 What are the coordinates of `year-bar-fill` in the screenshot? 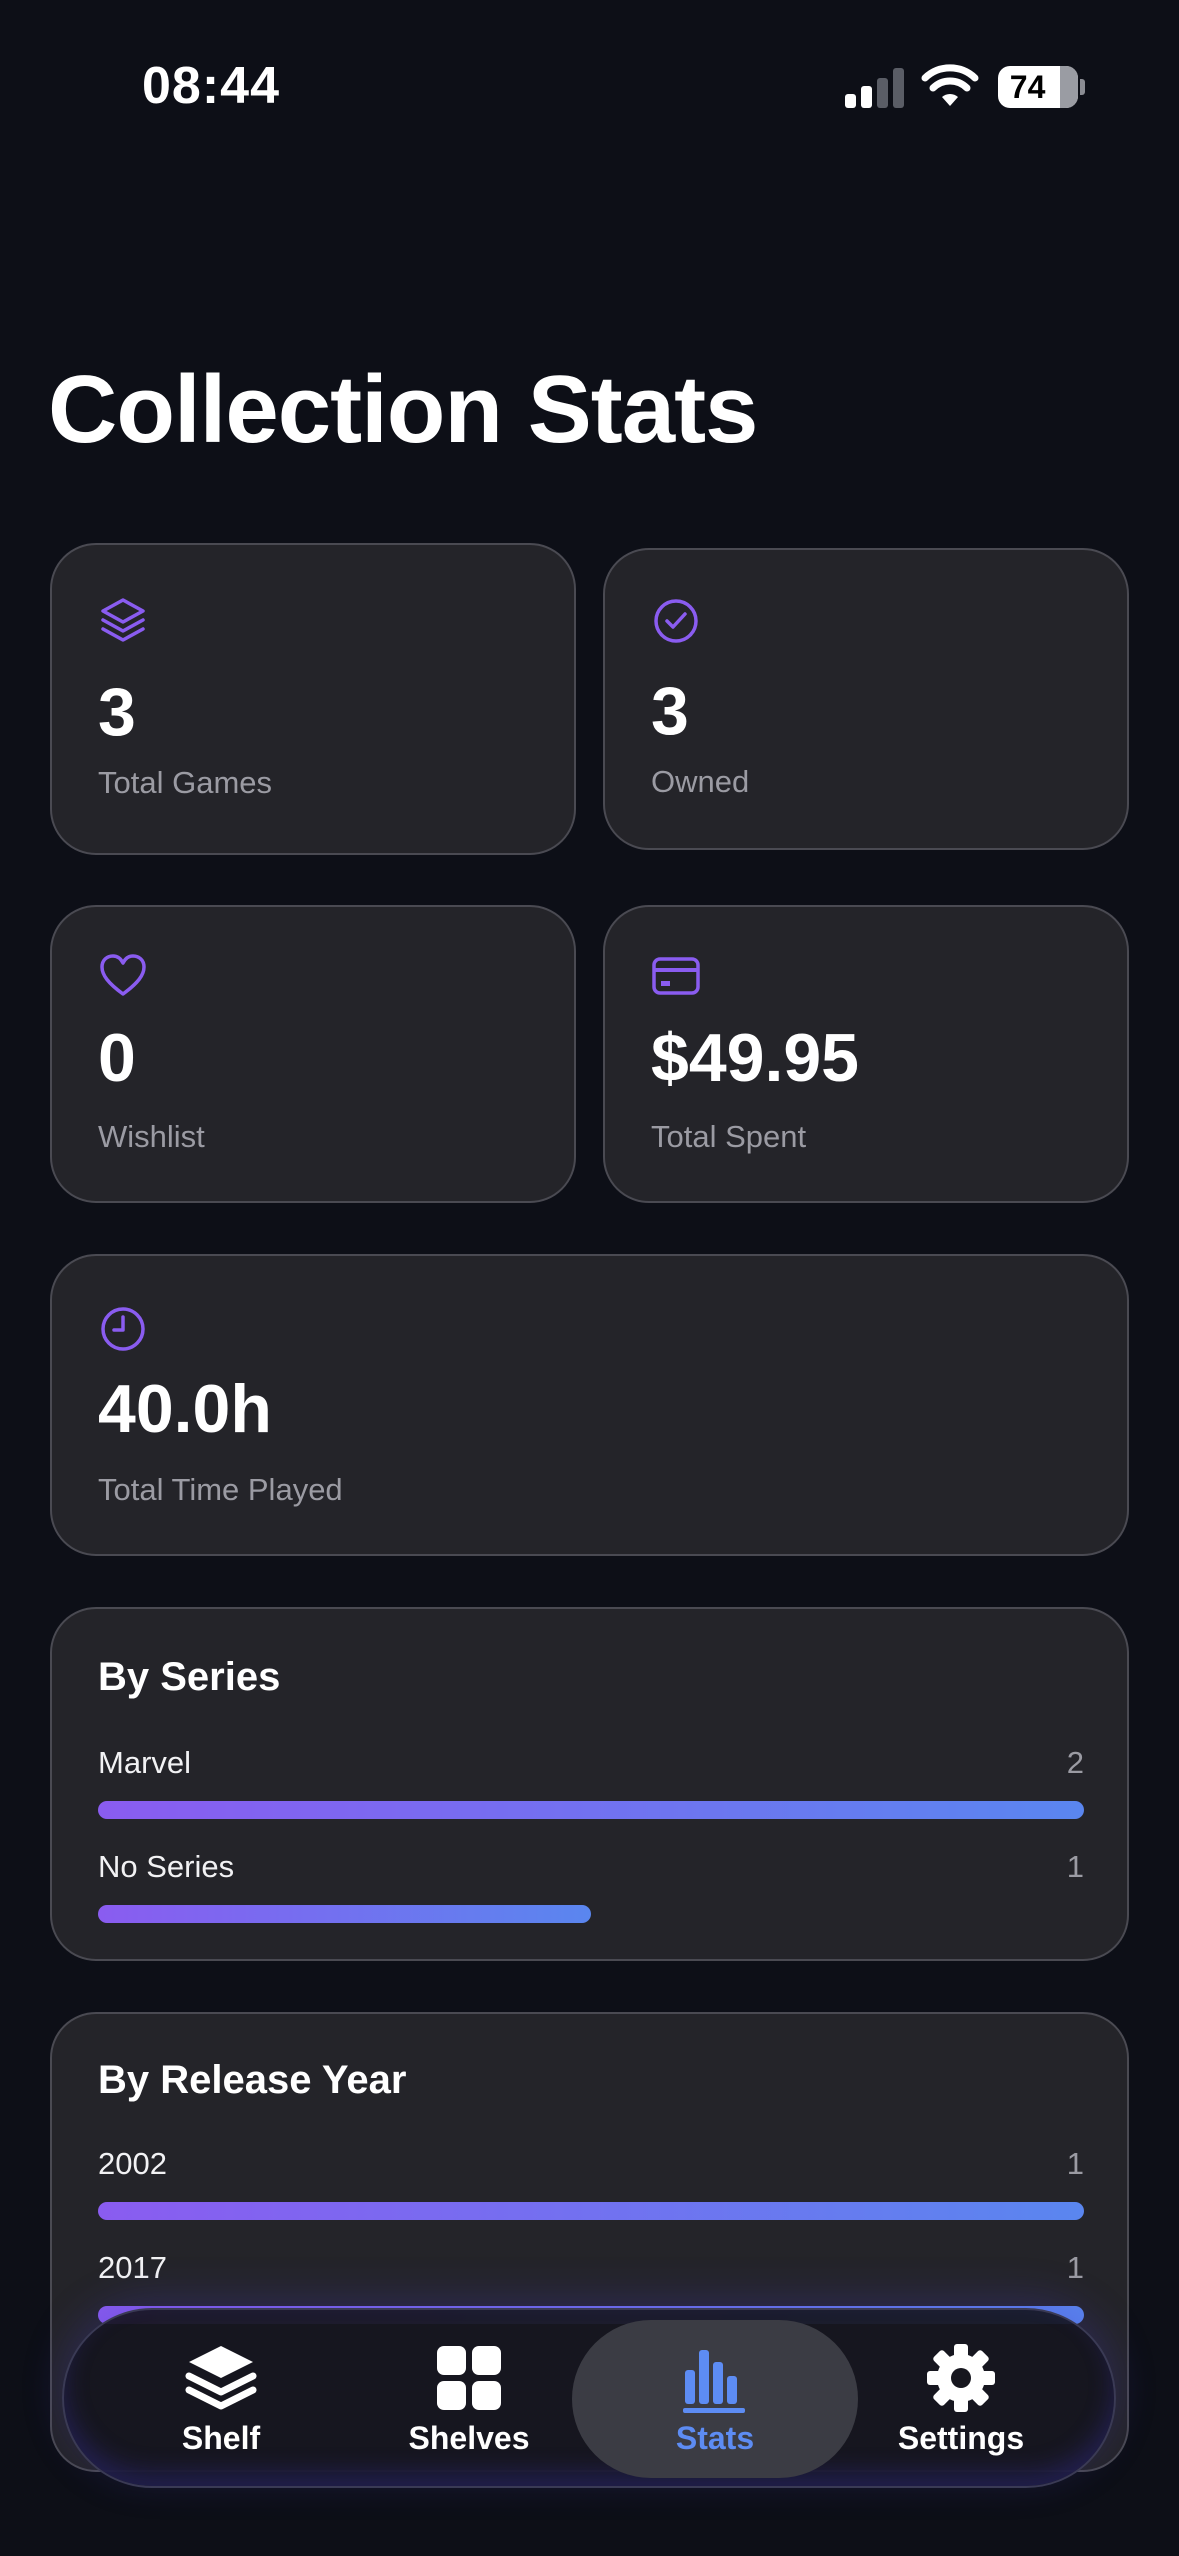 It's located at (591, 2211).